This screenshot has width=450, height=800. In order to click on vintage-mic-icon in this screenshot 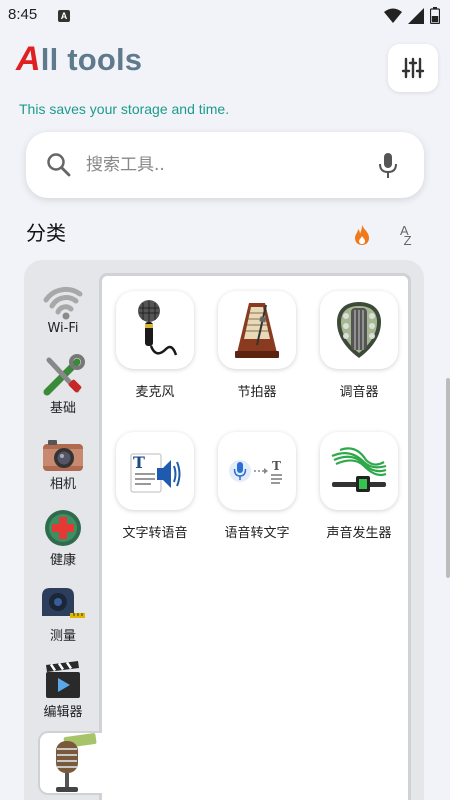, I will do `click(76, 762)`.